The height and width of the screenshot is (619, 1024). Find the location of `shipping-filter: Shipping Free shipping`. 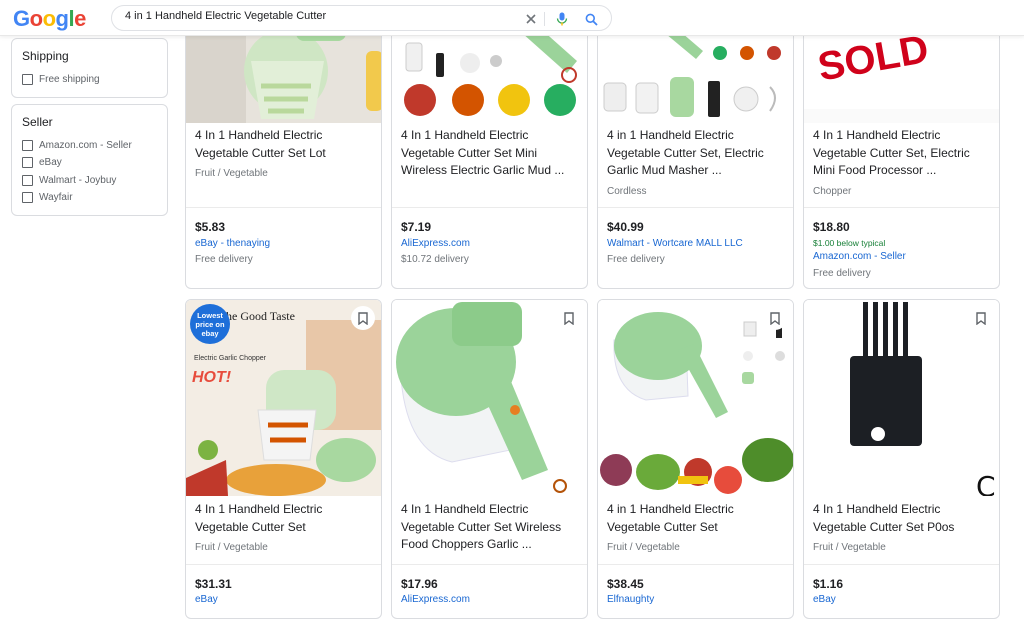

shipping-filter: Shipping Free shipping is located at coordinates (89, 68).